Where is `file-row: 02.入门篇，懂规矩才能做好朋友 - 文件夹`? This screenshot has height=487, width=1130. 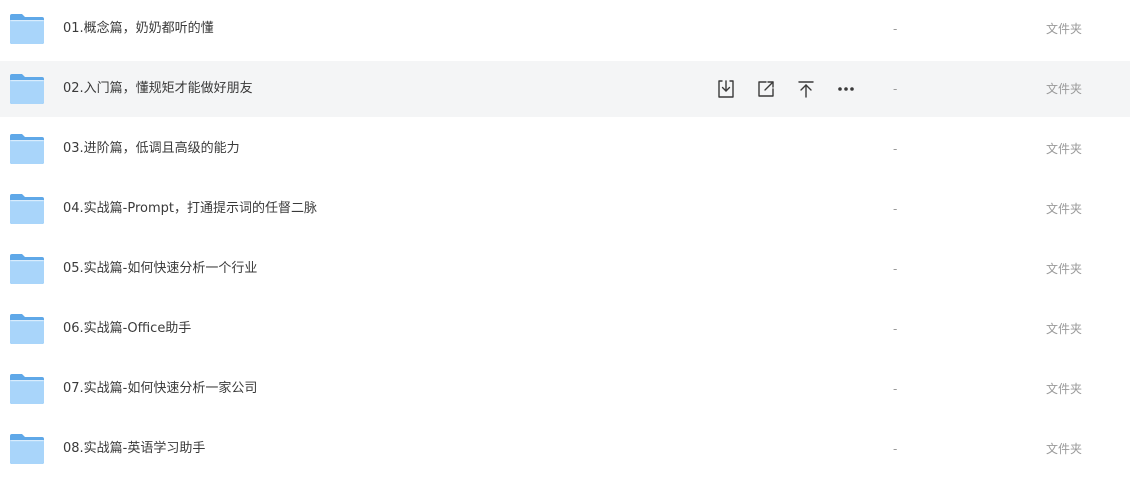 file-row: 02.入门篇，懂规矩才能做好朋友 - 文件夹 is located at coordinates (565, 89).